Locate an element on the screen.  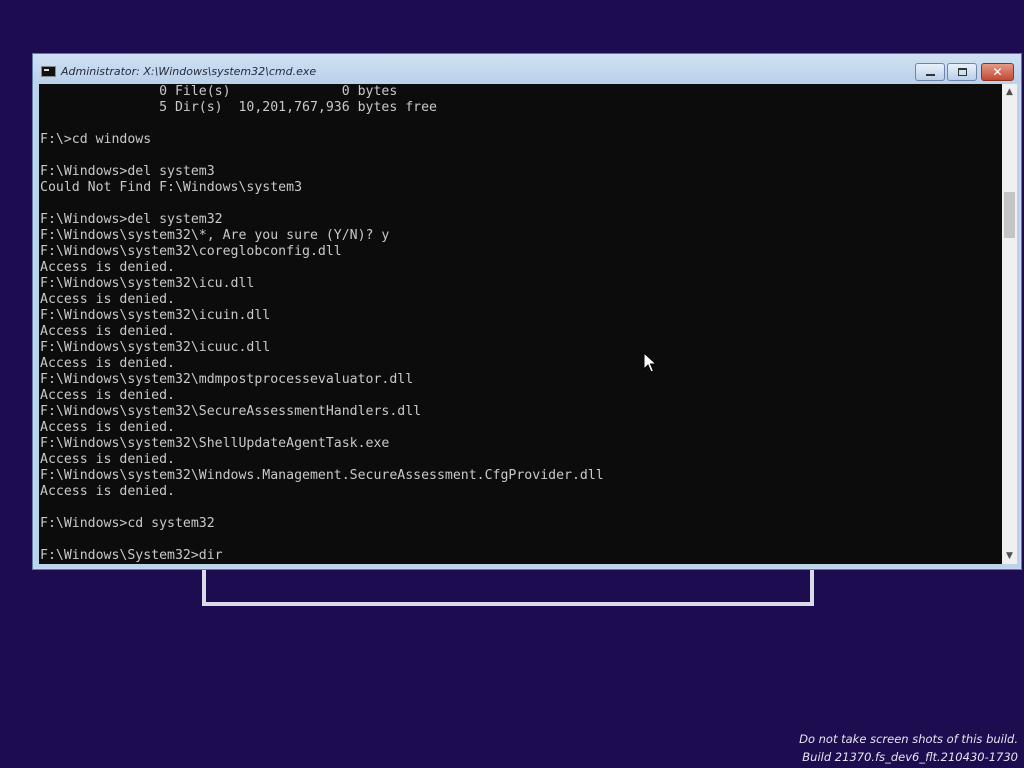
console-line: F:\Windows>del system32 is located at coordinates (131, 219).